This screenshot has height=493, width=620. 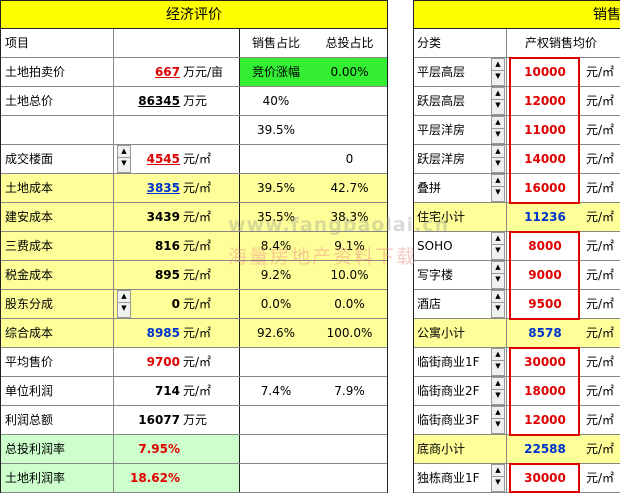 I want to click on economic-evaluation-title: 经济评价, so click(x=194, y=14).